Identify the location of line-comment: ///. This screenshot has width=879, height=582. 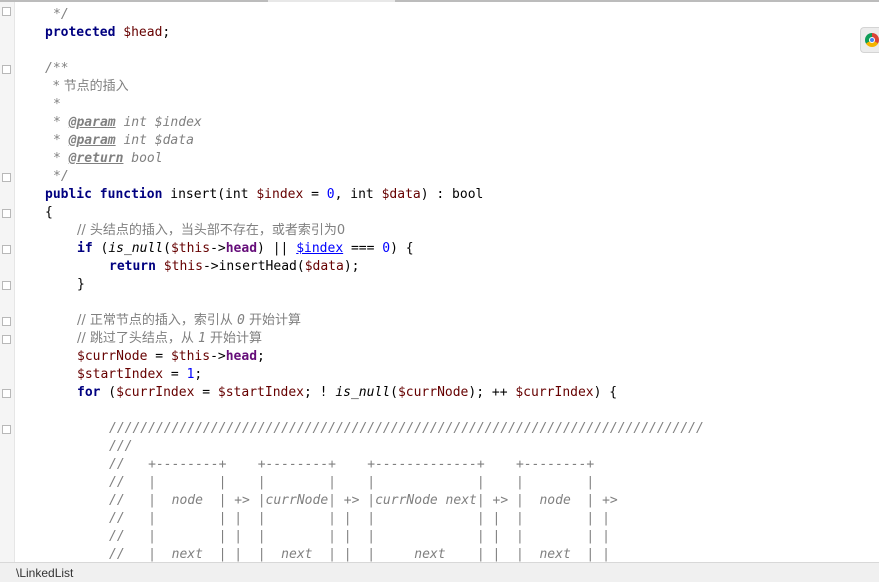
(121, 446).